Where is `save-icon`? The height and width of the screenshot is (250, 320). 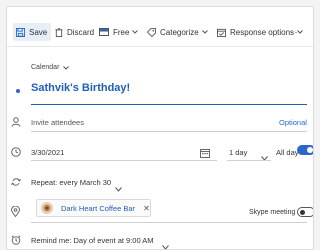
save-icon is located at coordinates (20, 32).